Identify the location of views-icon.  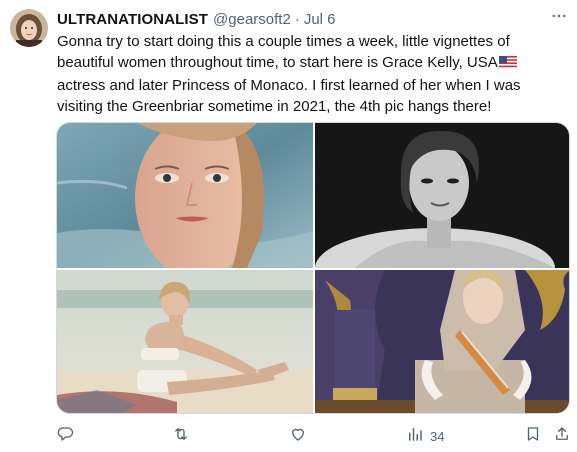
(415, 436).